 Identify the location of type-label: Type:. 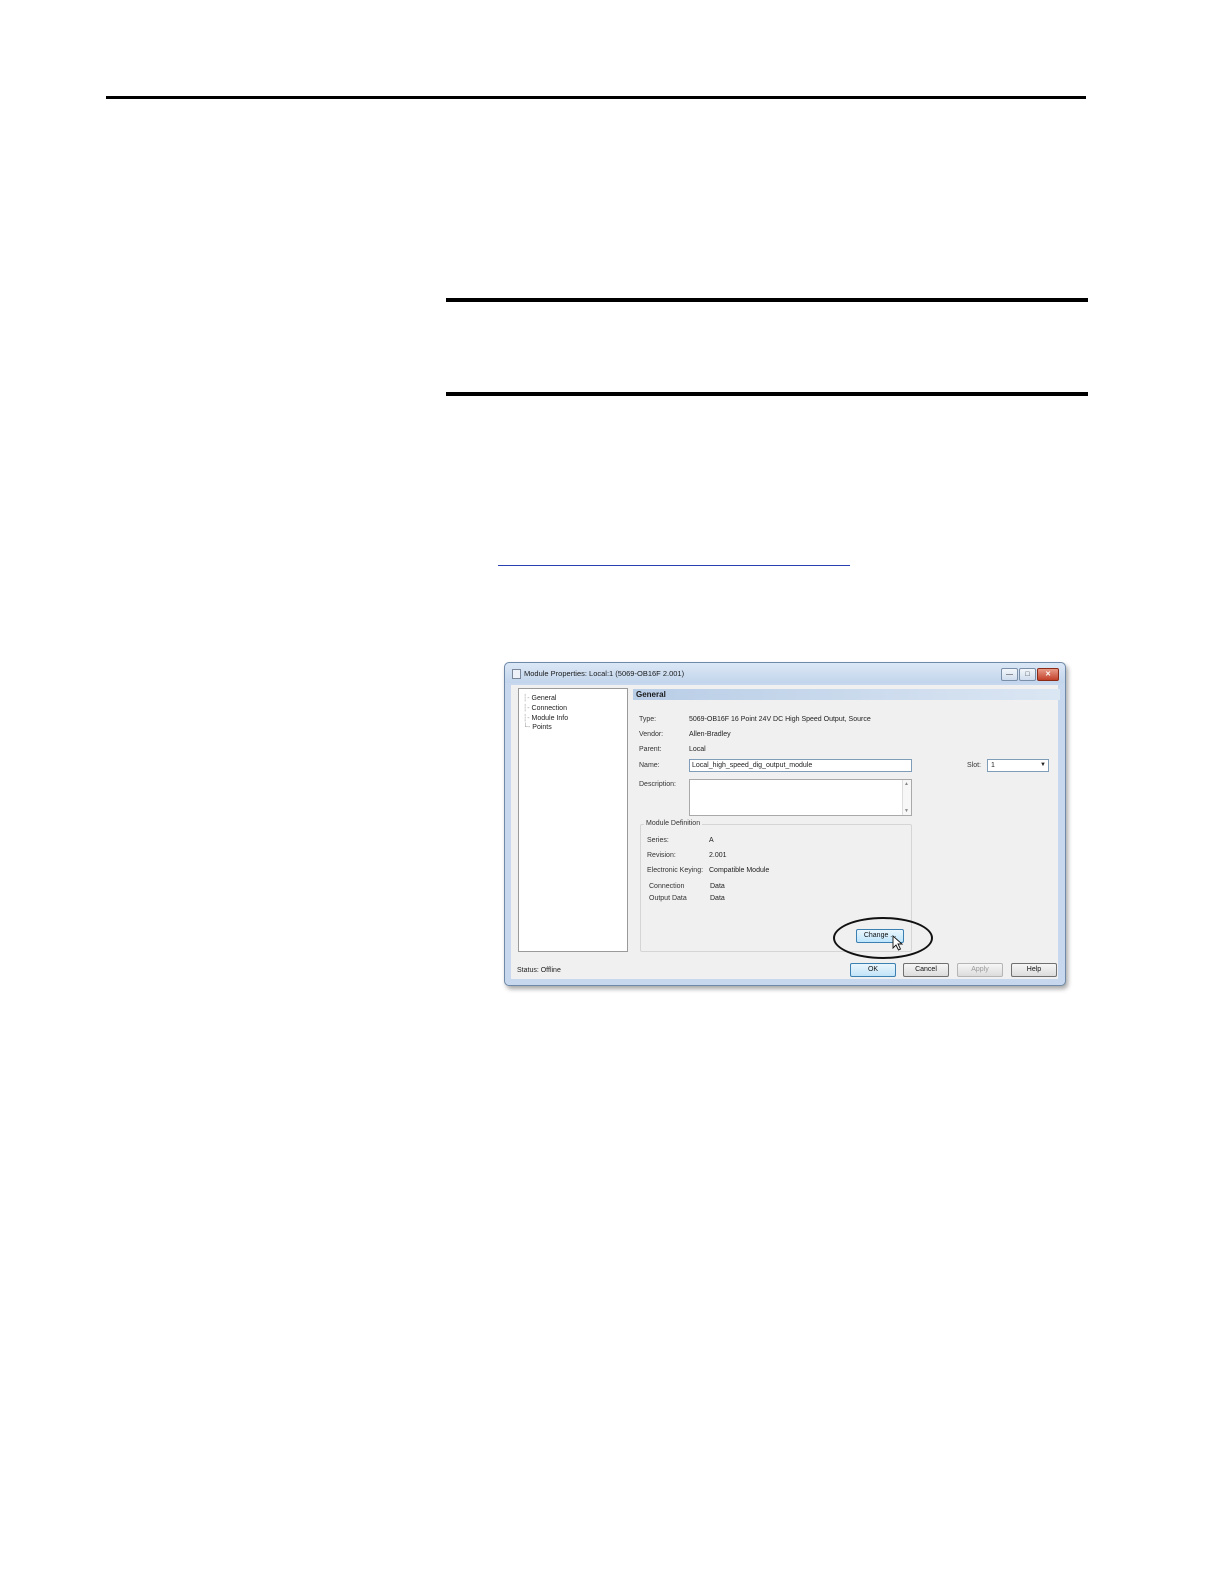
(648, 719).